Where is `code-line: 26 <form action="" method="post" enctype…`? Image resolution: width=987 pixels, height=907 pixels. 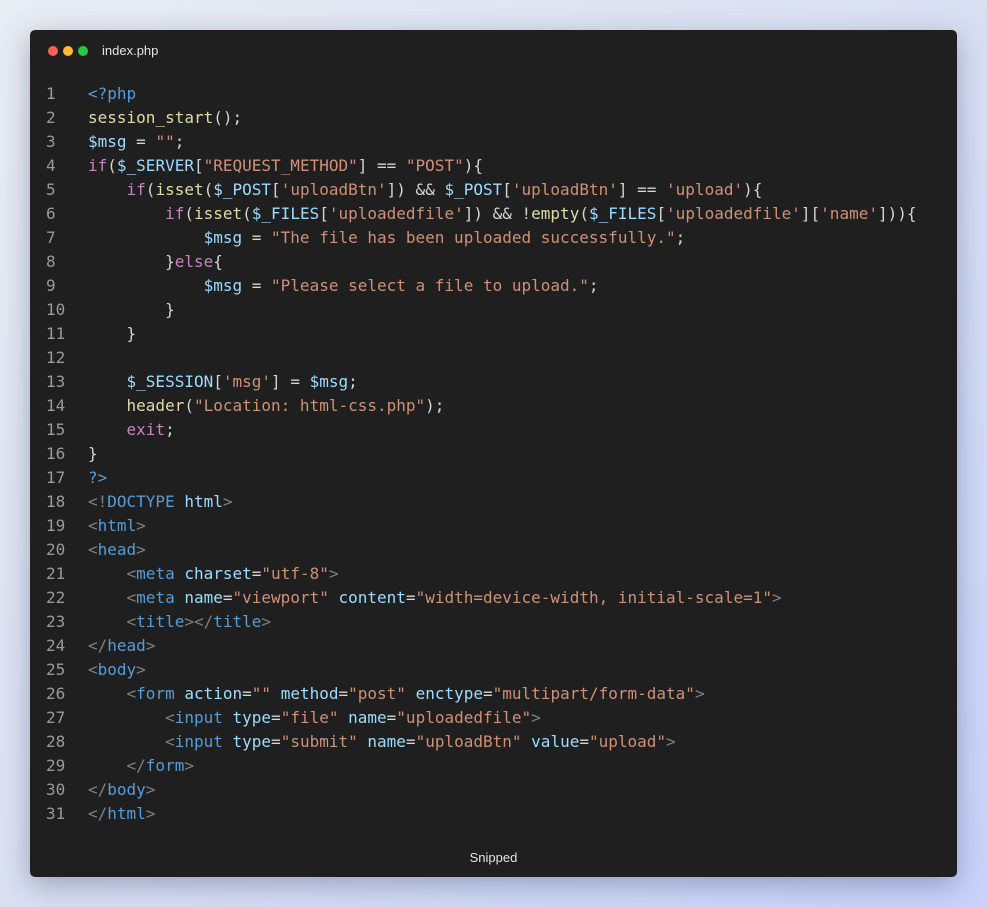
code-line: 26 <form action="" method="post" enctype… is located at coordinates (493, 694).